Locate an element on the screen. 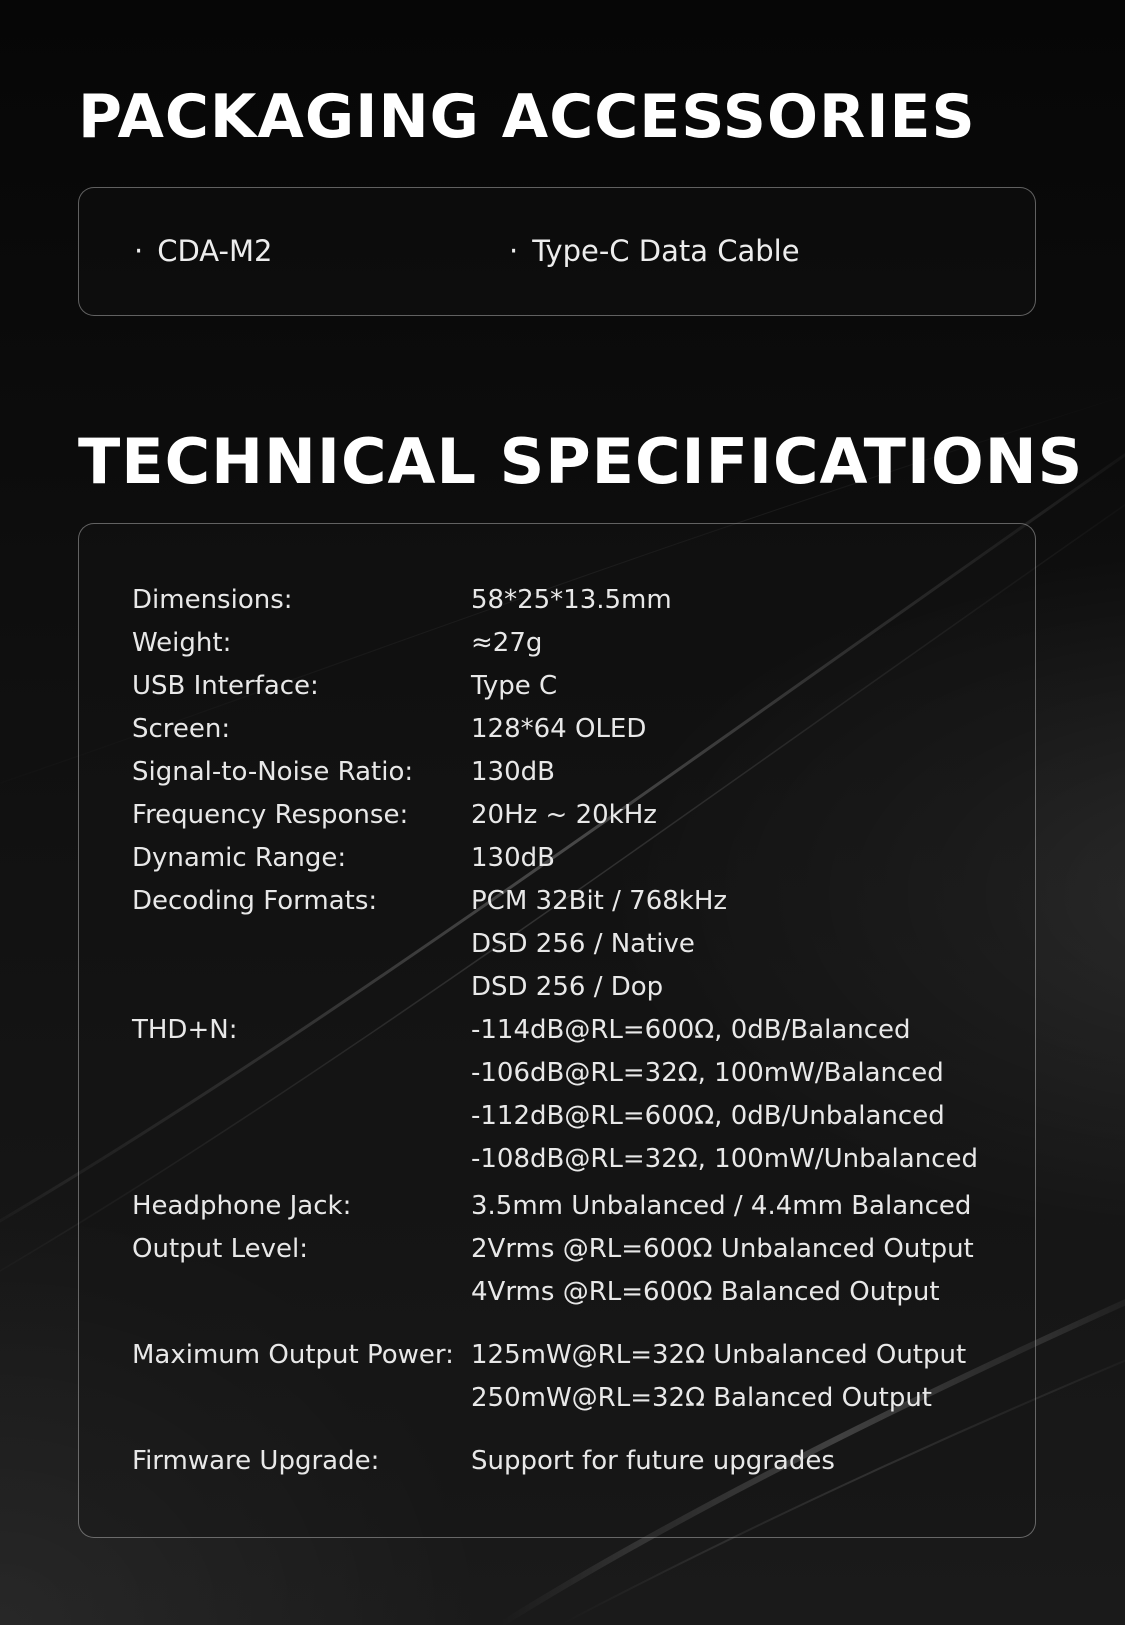 This screenshot has width=1125, height=1625. spec-values: Type C is located at coordinates (741, 686).